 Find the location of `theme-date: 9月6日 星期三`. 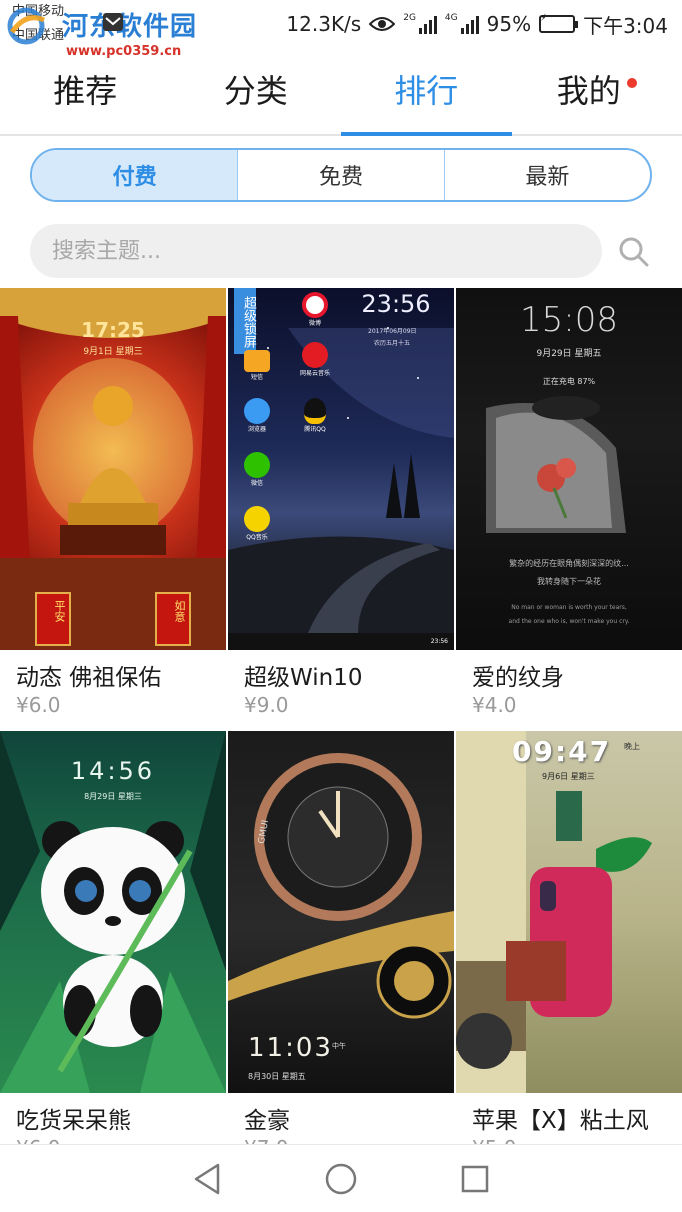

theme-date: 9月6日 星期三 is located at coordinates (568, 776).